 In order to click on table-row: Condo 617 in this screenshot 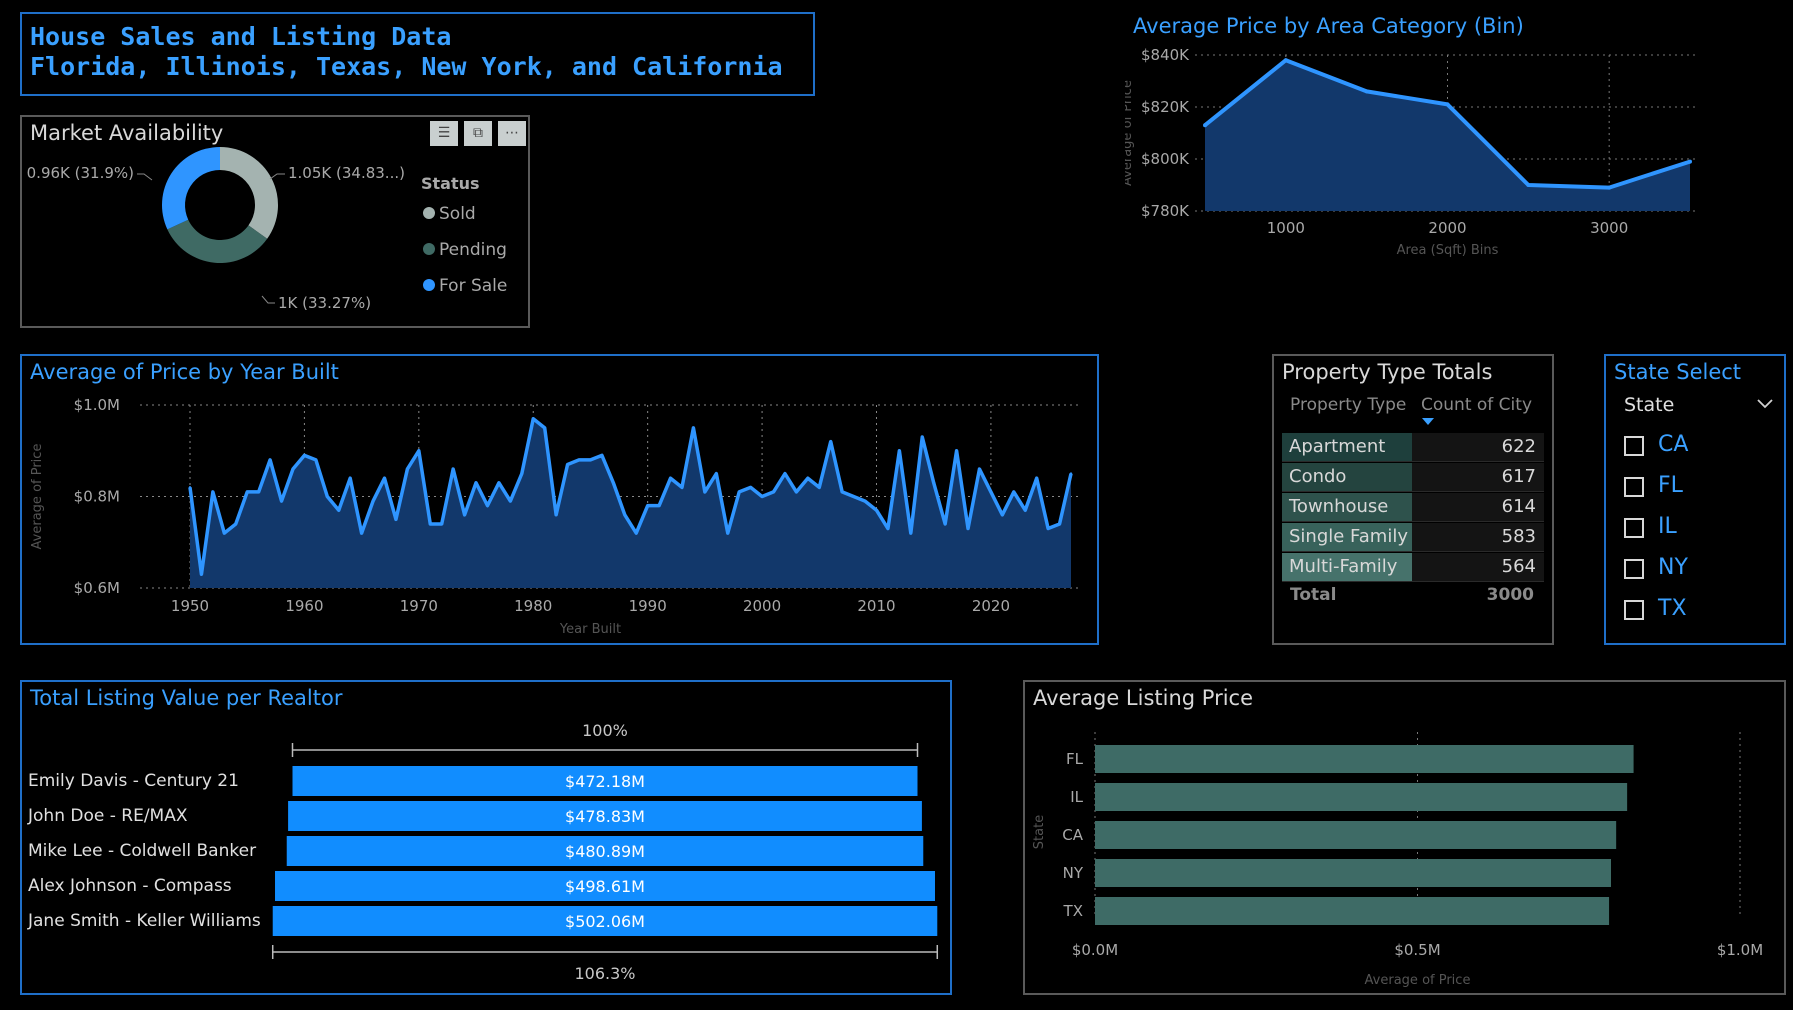, I will do `click(1413, 477)`.